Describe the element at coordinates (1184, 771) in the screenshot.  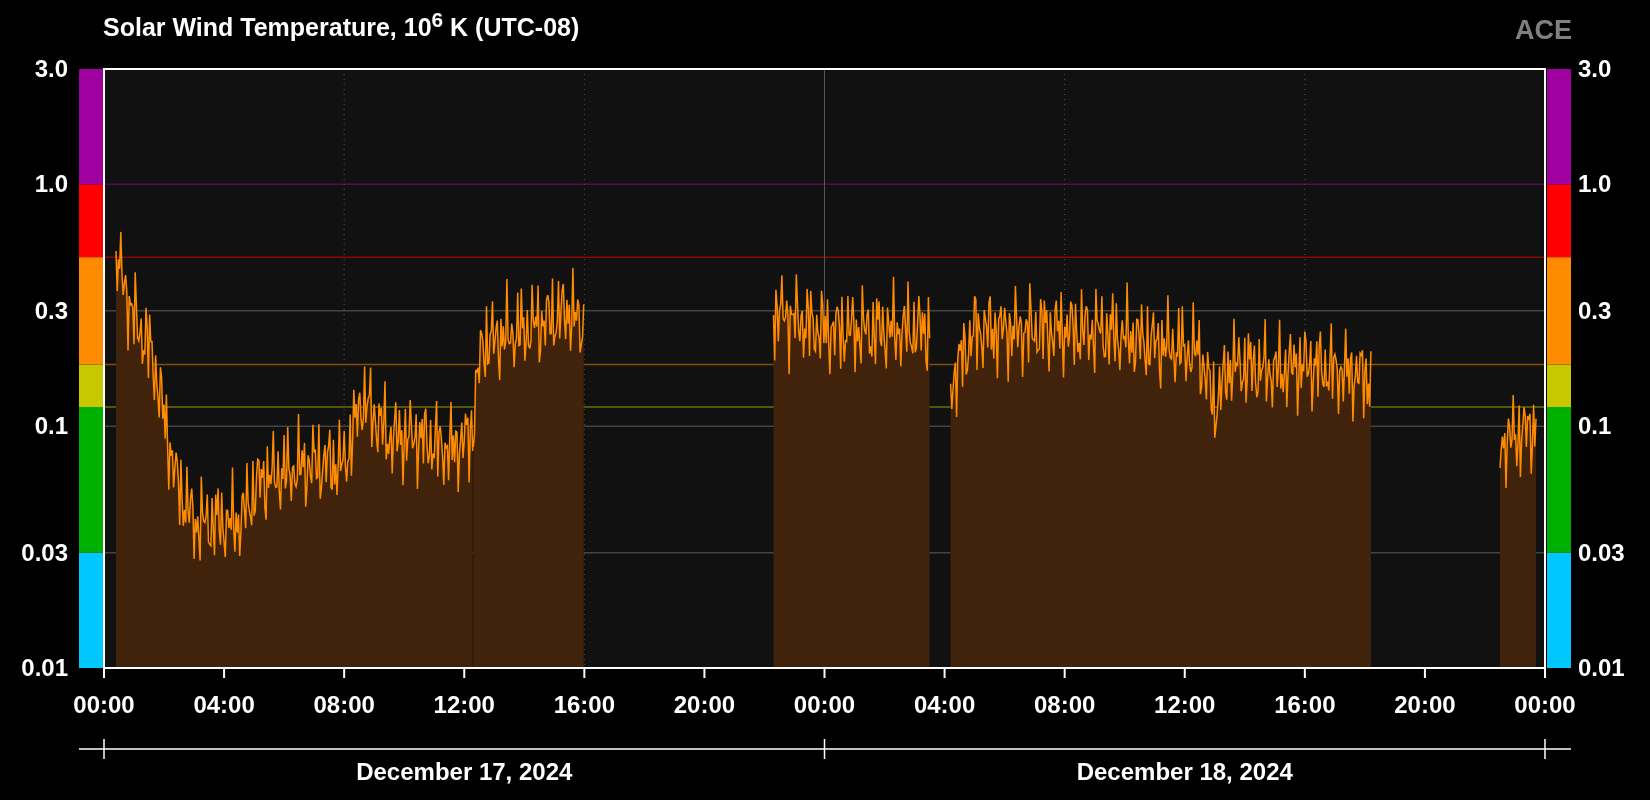
I see `date-label: December 18, 2024` at that location.